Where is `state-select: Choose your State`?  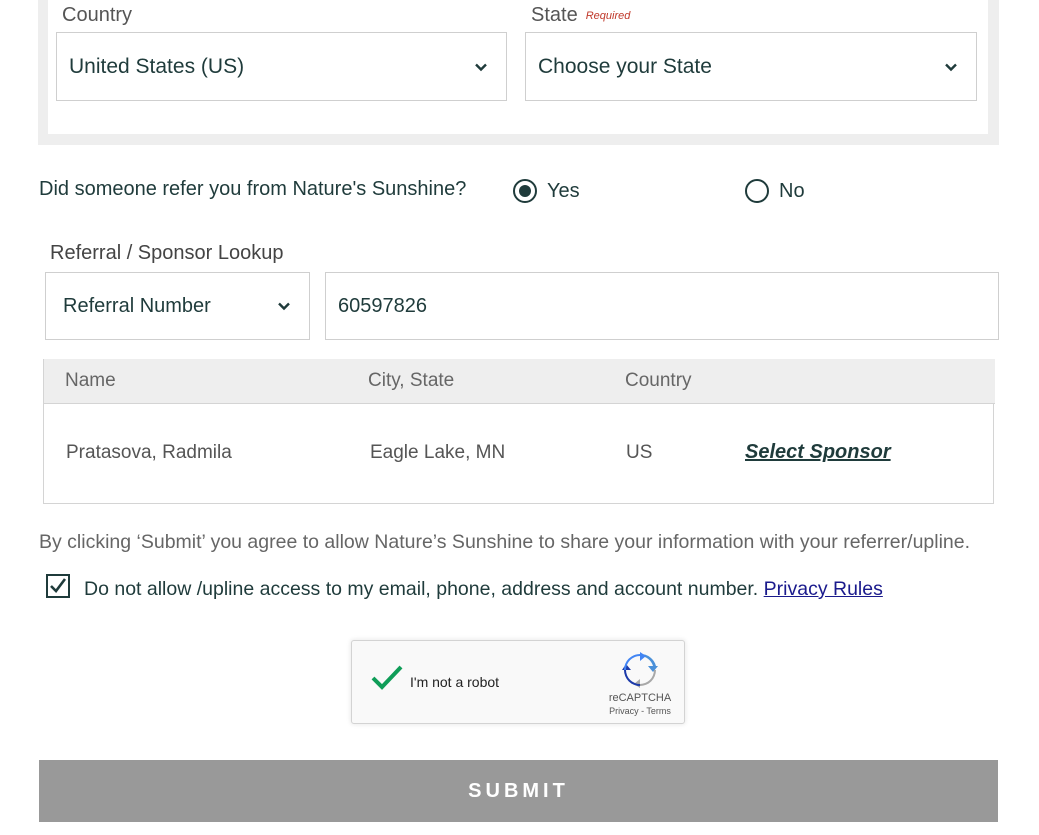 state-select: Choose your State is located at coordinates (751, 66).